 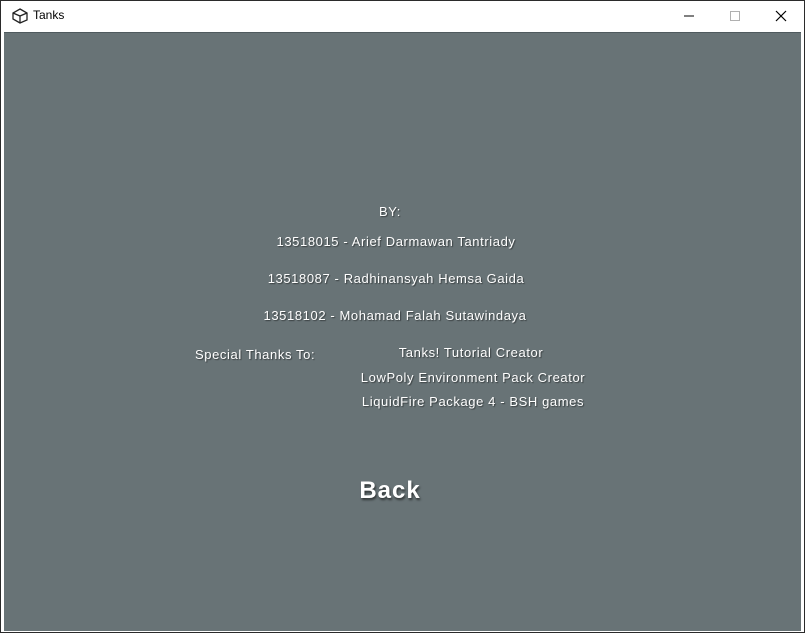 What do you see at coordinates (473, 377) in the screenshot?
I see `thanks-item-2: LowPoly Environment Pack Creator` at bounding box center [473, 377].